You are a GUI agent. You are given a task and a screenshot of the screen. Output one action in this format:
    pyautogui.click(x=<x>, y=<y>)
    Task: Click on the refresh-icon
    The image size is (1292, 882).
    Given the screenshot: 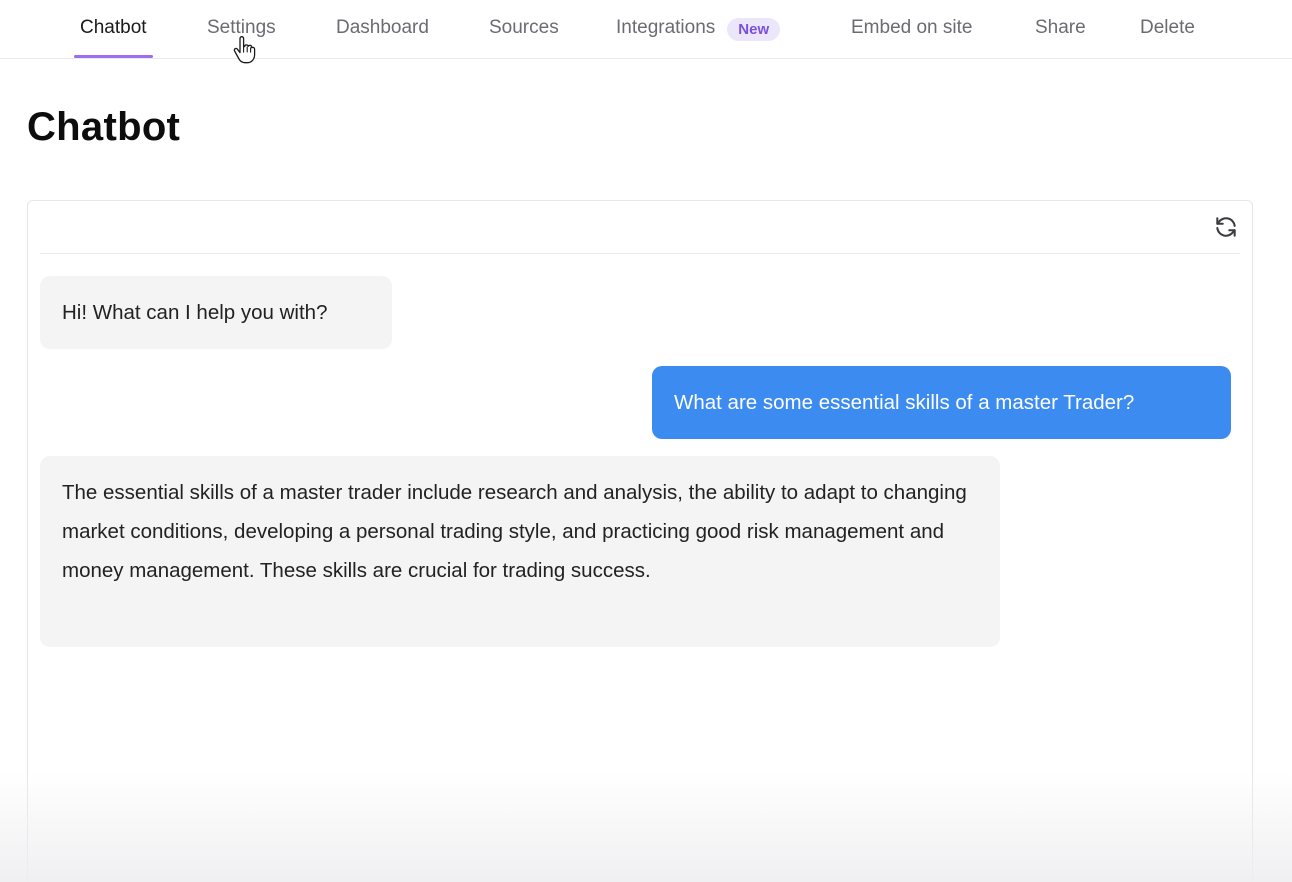 What is the action you would take?
    pyautogui.click(x=1226, y=227)
    